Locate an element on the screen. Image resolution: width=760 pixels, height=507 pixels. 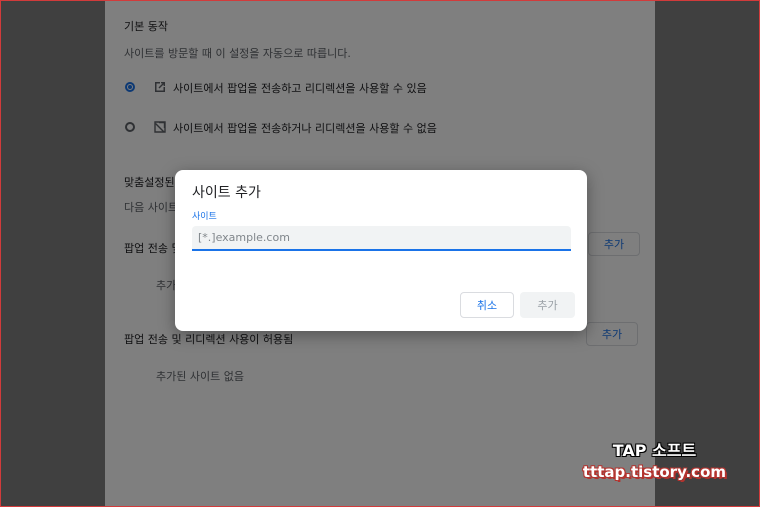
watermark-title: TAP 소프트 is located at coordinates (654, 450).